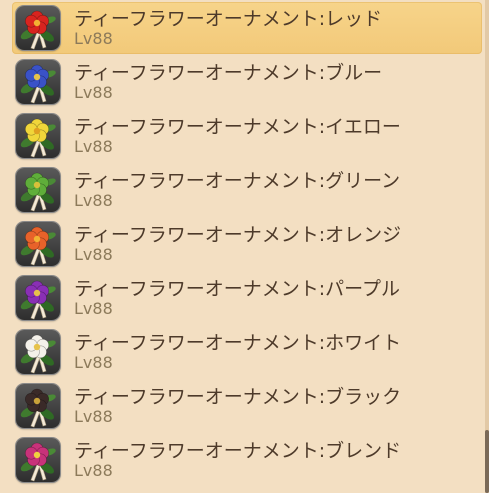  Describe the element at coordinates (237, 289) in the screenshot. I see `item-name: ティーフラワーオーナメント:パープル` at that location.